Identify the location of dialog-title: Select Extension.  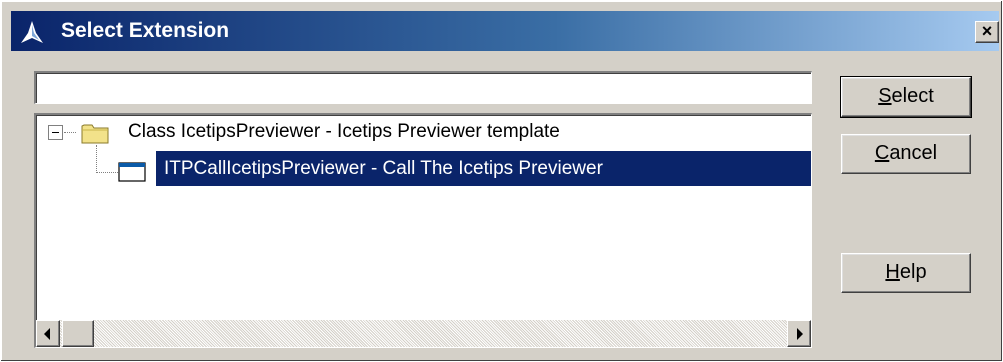
(145, 30).